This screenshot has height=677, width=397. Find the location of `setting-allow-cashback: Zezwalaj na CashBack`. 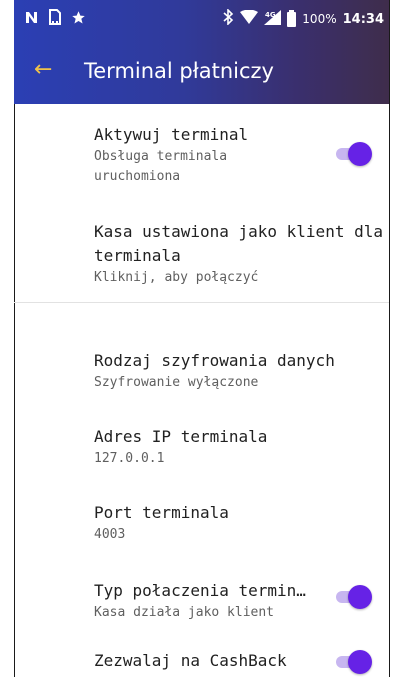

setting-allow-cashback: Zezwalaj na CashBack is located at coordinates (234, 660).